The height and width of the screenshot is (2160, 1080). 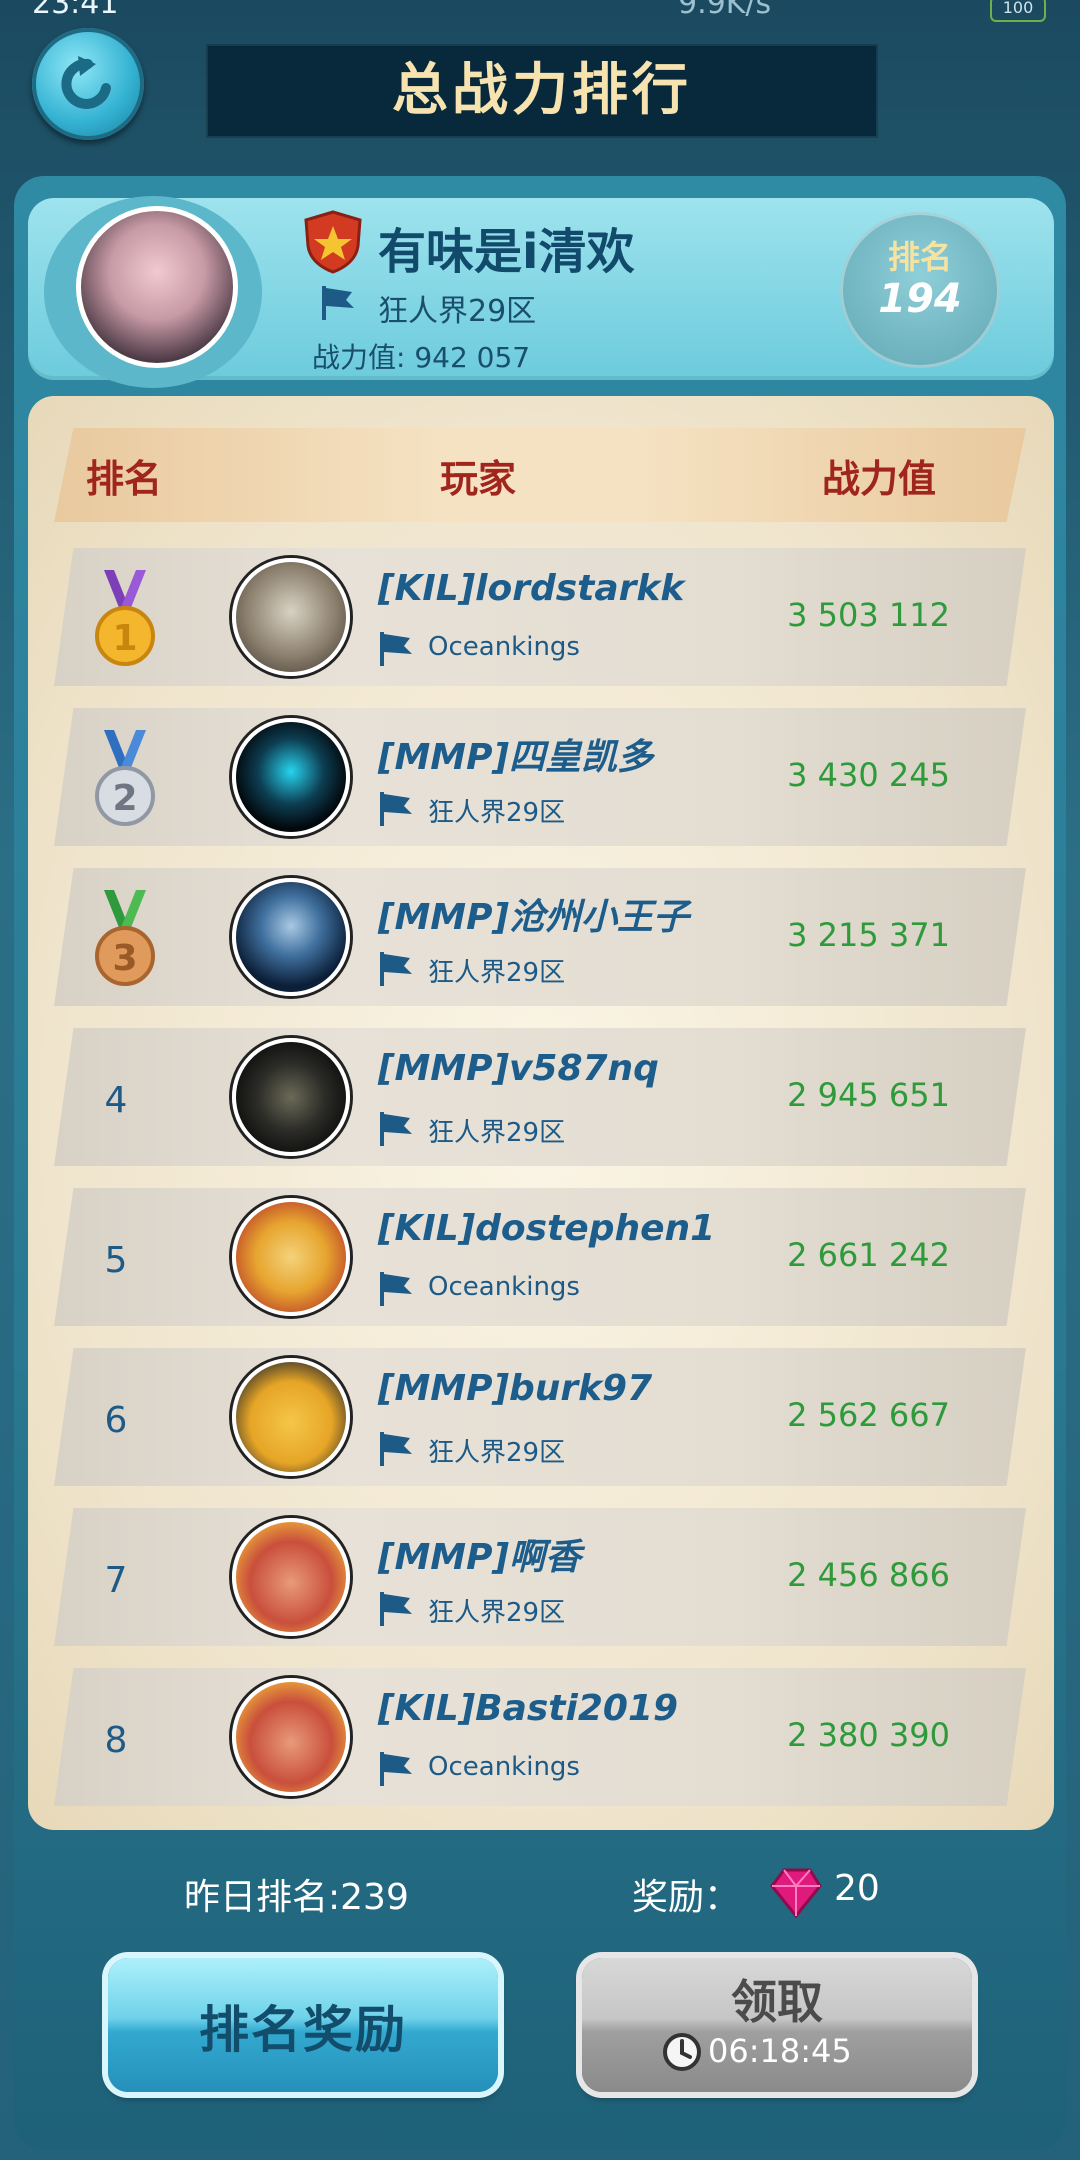 What do you see at coordinates (796, 1893) in the screenshot?
I see `gem-icon` at bounding box center [796, 1893].